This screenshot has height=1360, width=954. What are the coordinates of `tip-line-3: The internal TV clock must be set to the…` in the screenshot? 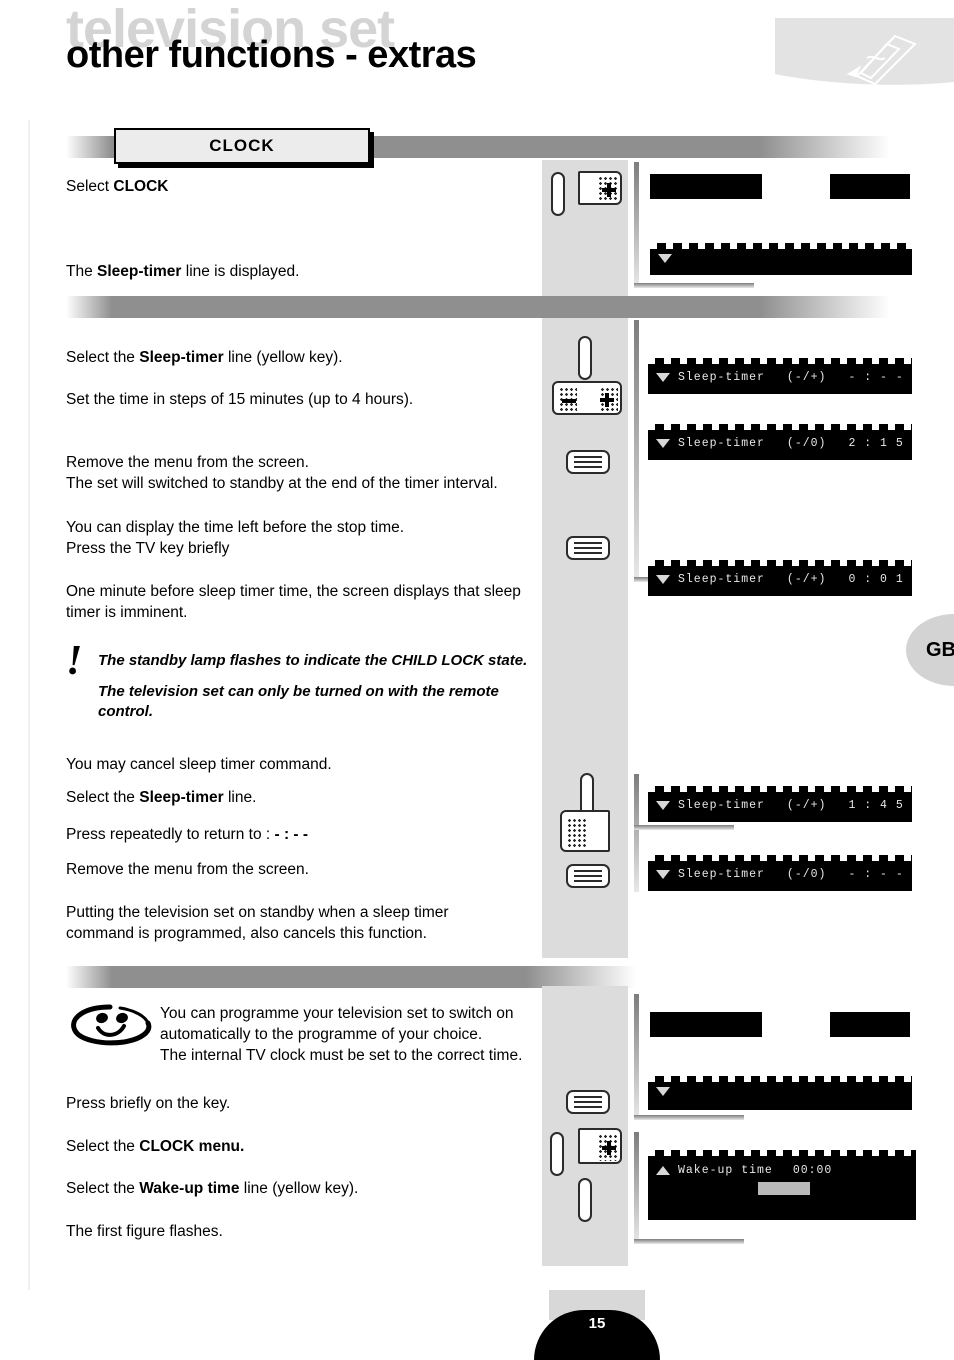 It's located at (341, 1055).